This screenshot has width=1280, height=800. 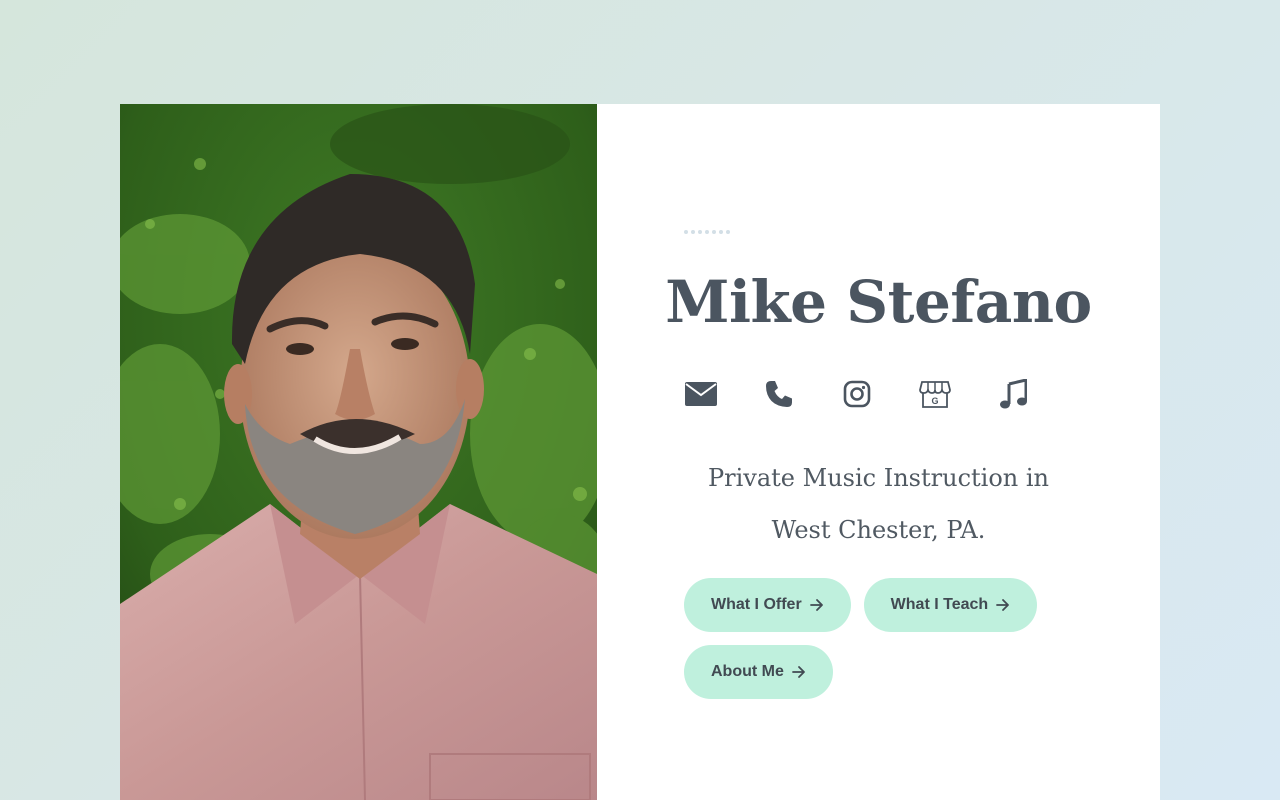 I want to click on google-business-icon: G, so click(x=935, y=394).